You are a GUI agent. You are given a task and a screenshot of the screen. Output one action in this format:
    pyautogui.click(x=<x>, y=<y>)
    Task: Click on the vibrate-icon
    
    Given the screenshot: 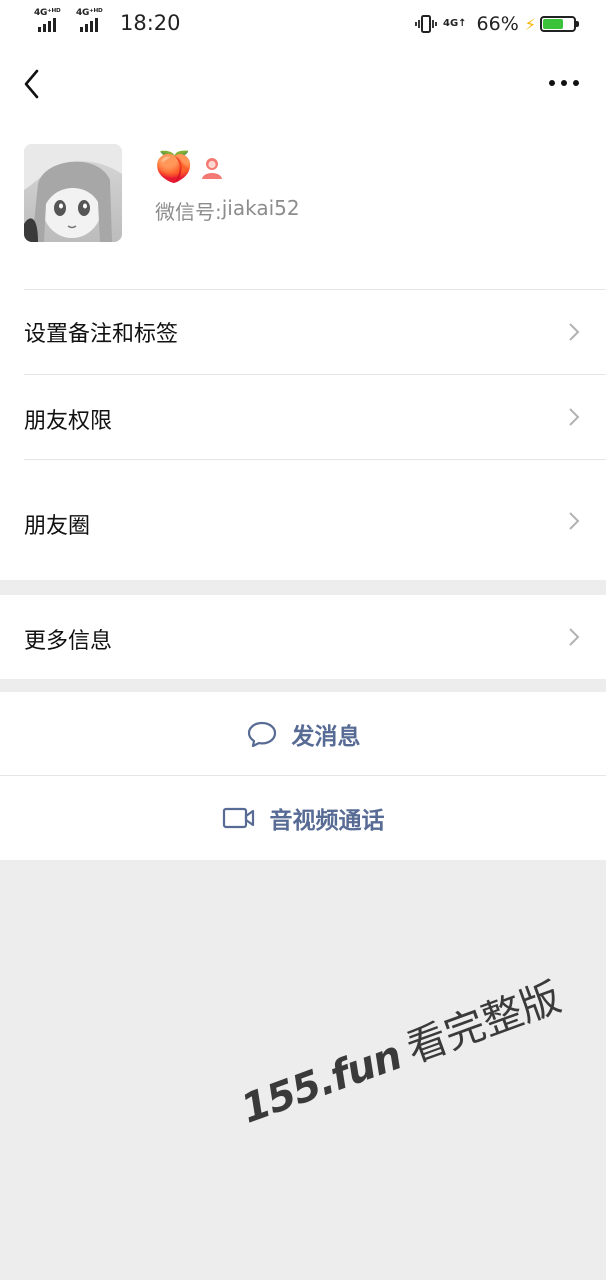 What is the action you would take?
    pyautogui.click(x=426, y=24)
    